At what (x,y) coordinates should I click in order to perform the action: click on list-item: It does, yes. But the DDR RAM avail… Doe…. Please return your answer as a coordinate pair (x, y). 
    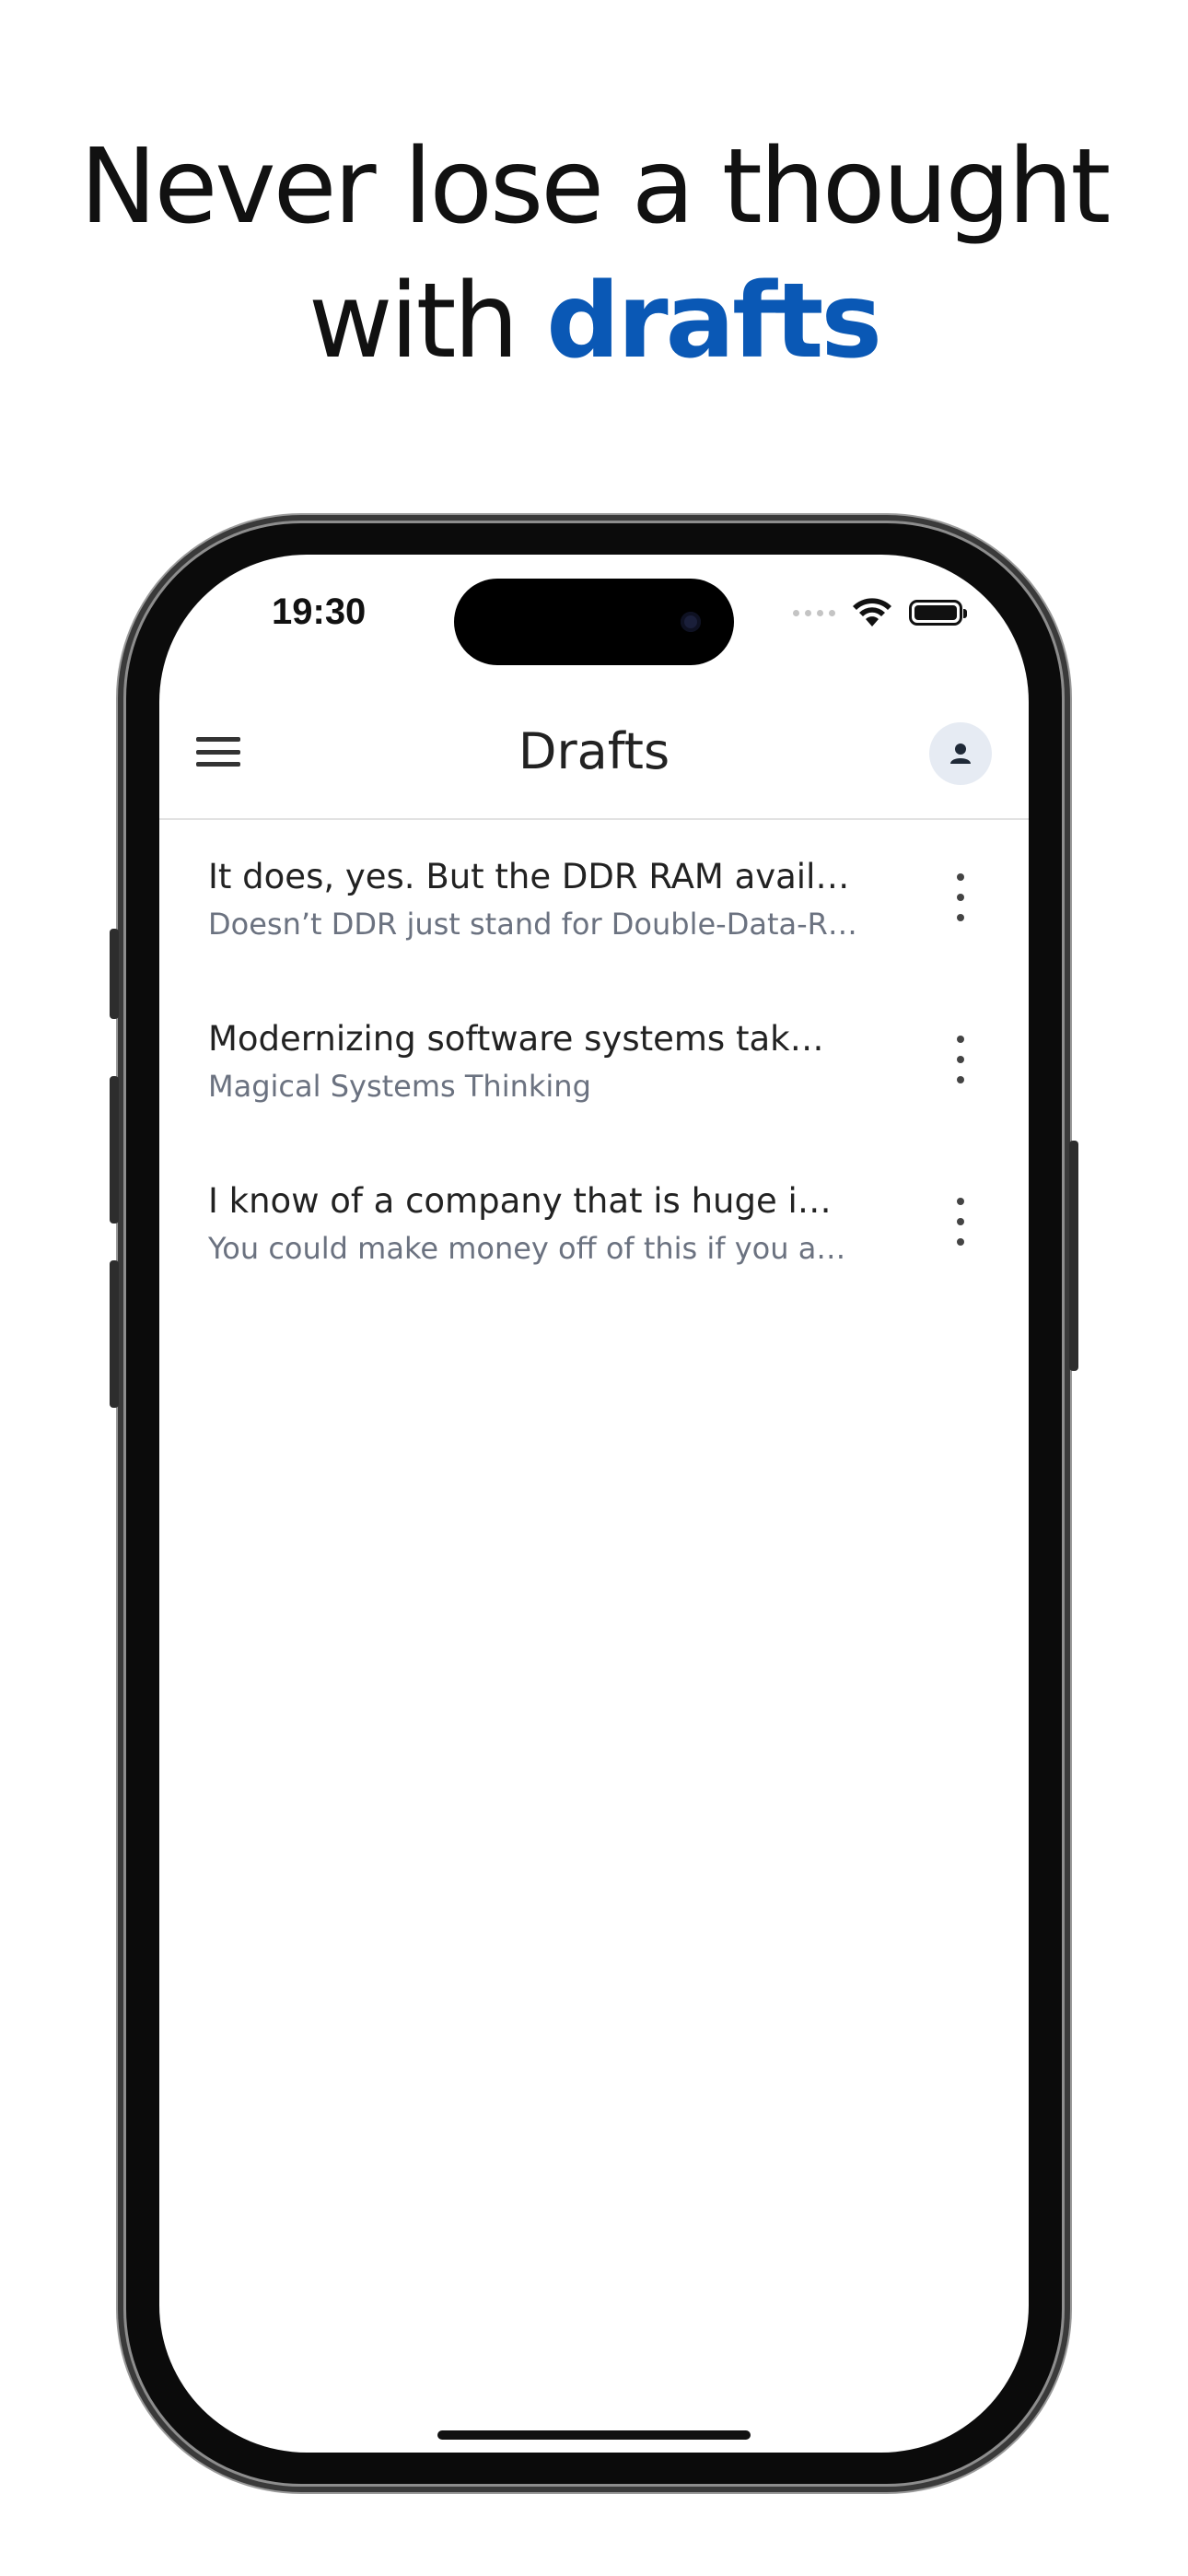
    Looking at the image, I should click on (594, 901).